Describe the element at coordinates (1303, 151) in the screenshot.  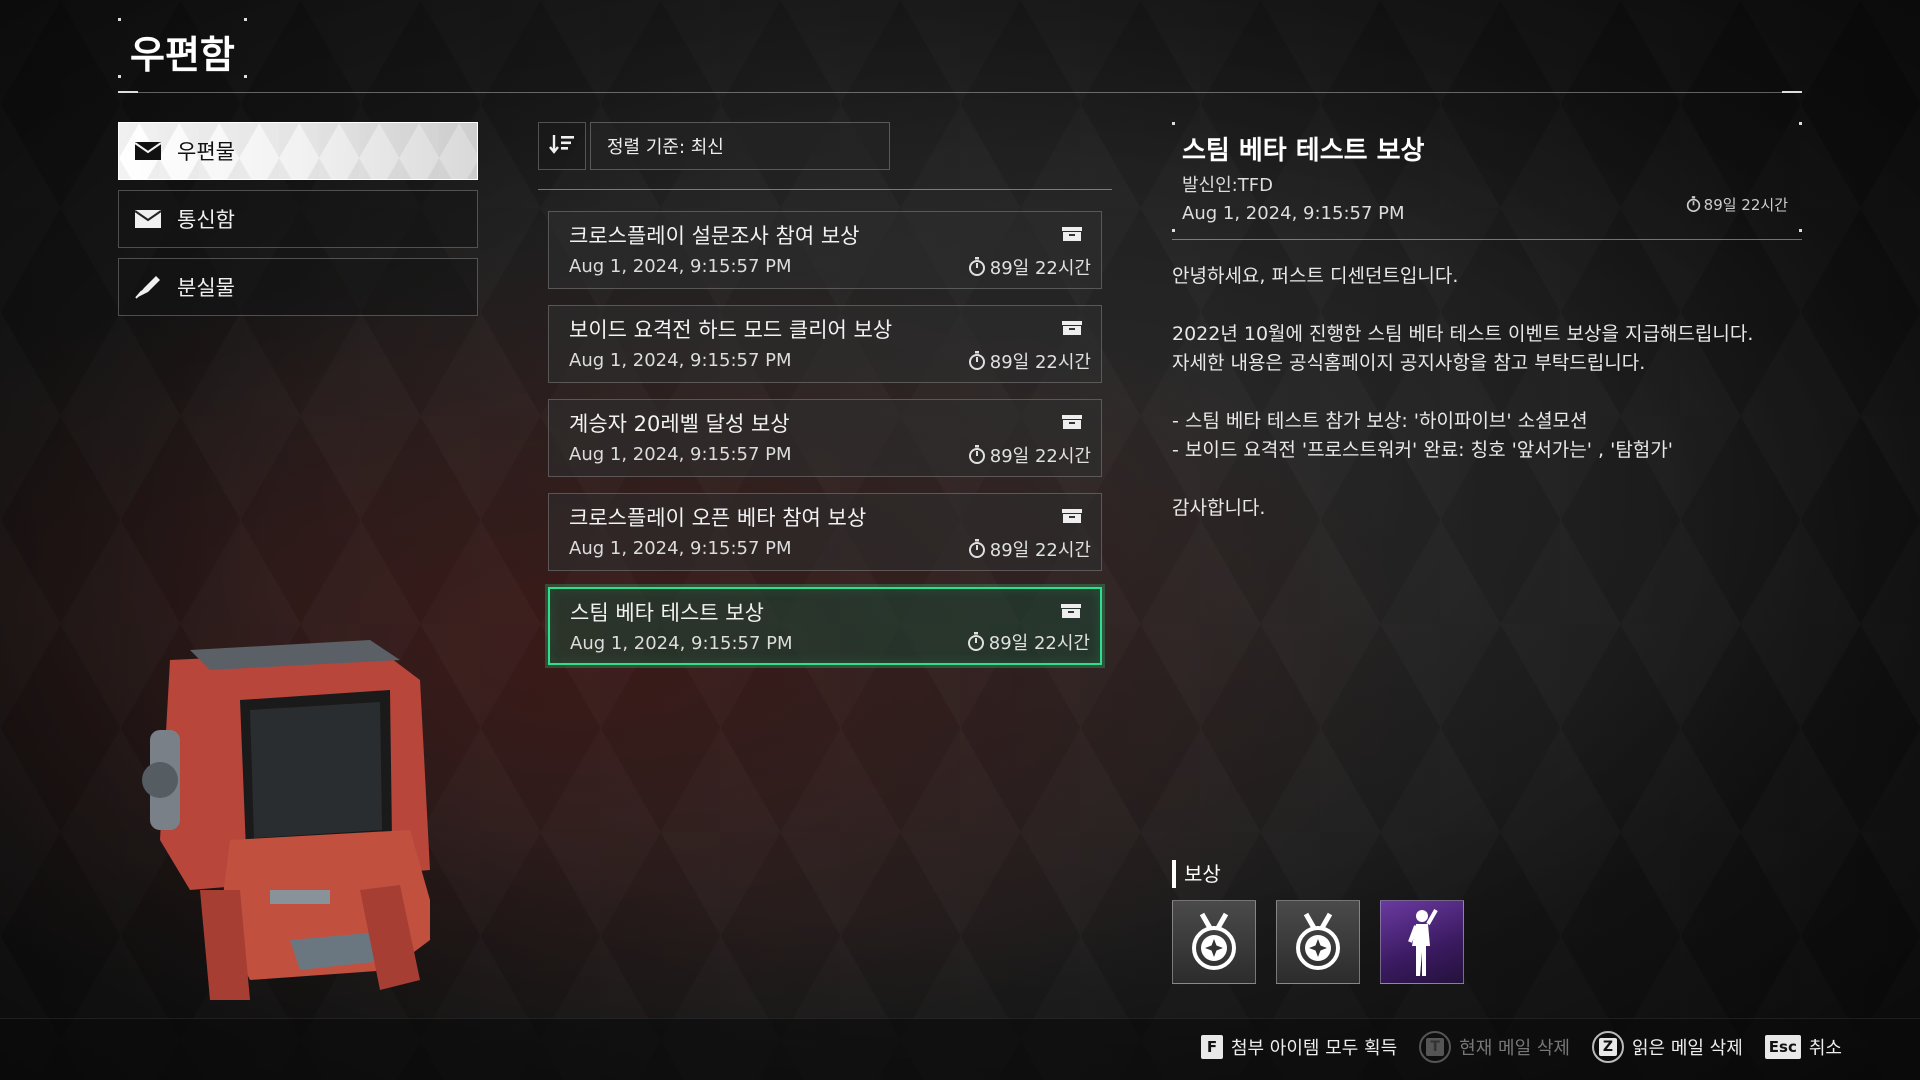
I see `mail-detail-title: 스팀 베타 테스트 보상` at that location.